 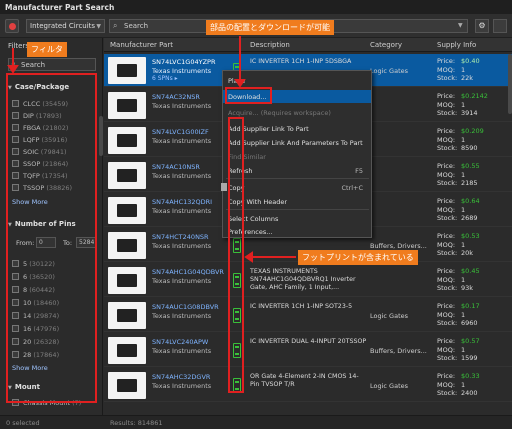 What do you see at coordinates (37, 116) in the screenshot?
I see `filter-option: DIP (17893)` at bounding box center [37, 116].